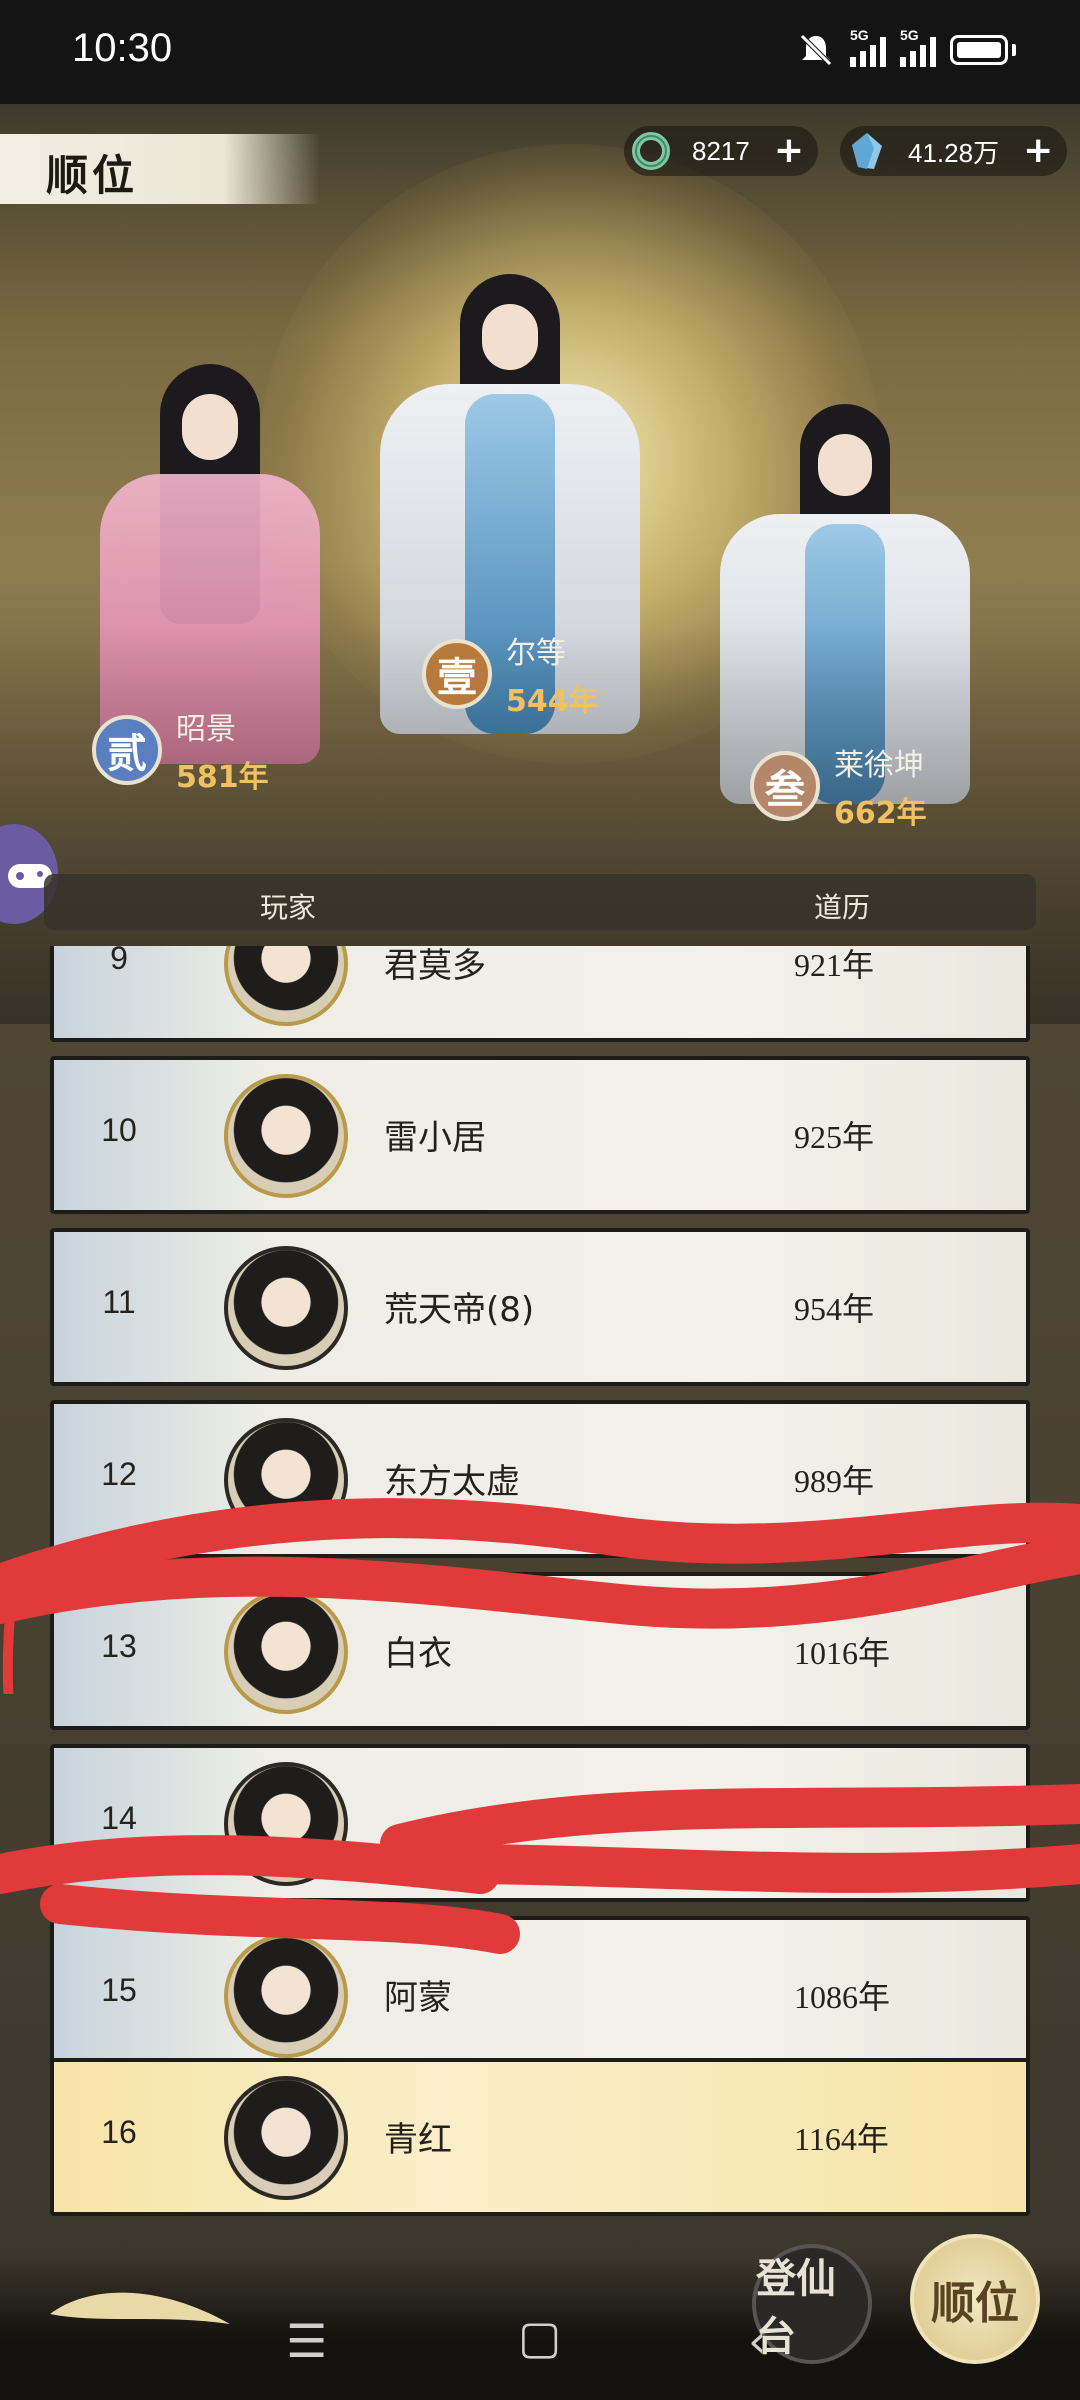 The image size is (1080, 2400). I want to click on self-years: 1164年, so click(841, 2139).